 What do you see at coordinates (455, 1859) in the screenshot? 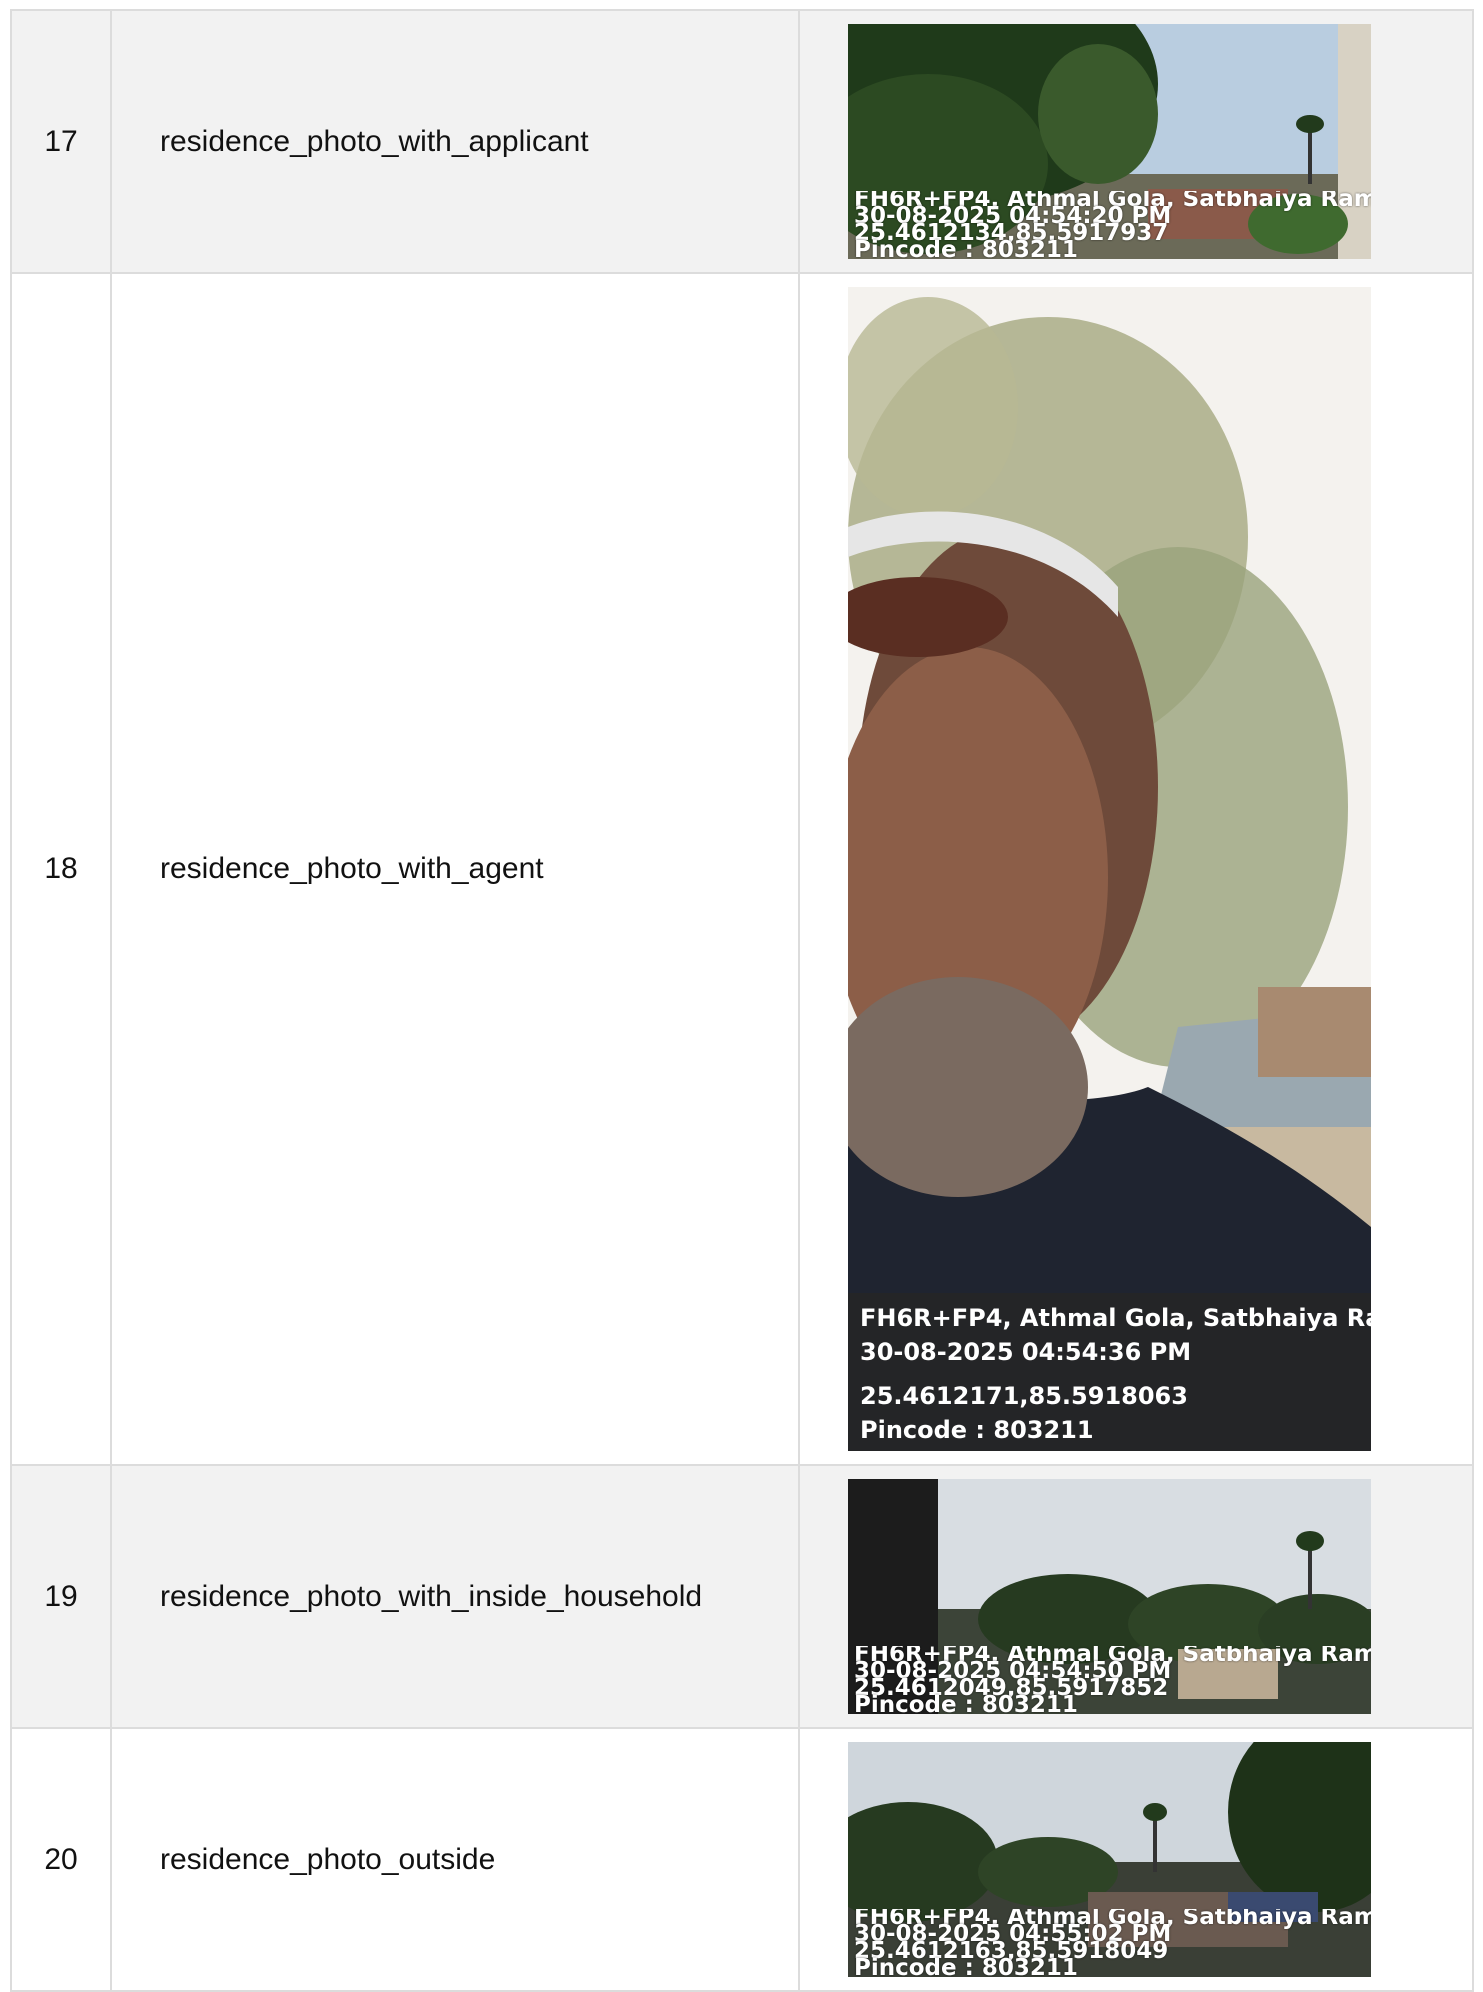
I see `field-name: residence_photo_outside` at bounding box center [455, 1859].